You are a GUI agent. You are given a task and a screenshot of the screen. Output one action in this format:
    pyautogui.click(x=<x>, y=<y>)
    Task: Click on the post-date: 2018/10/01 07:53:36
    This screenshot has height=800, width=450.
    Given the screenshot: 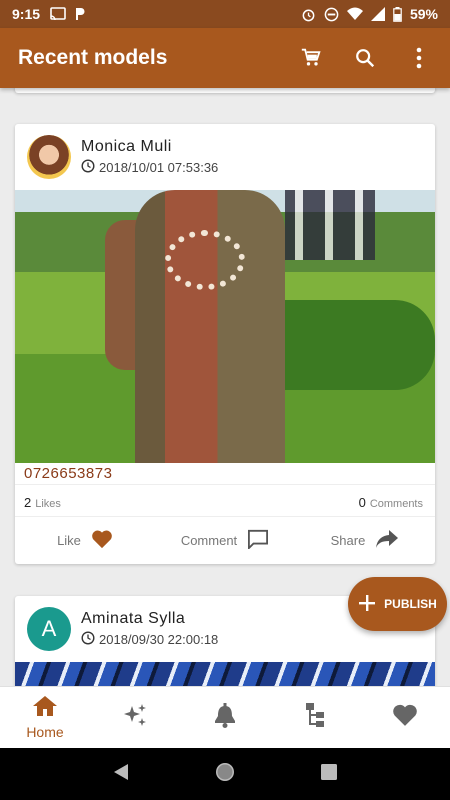 What is the action you would take?
    pyautogui.click(x=159, y=167)
    